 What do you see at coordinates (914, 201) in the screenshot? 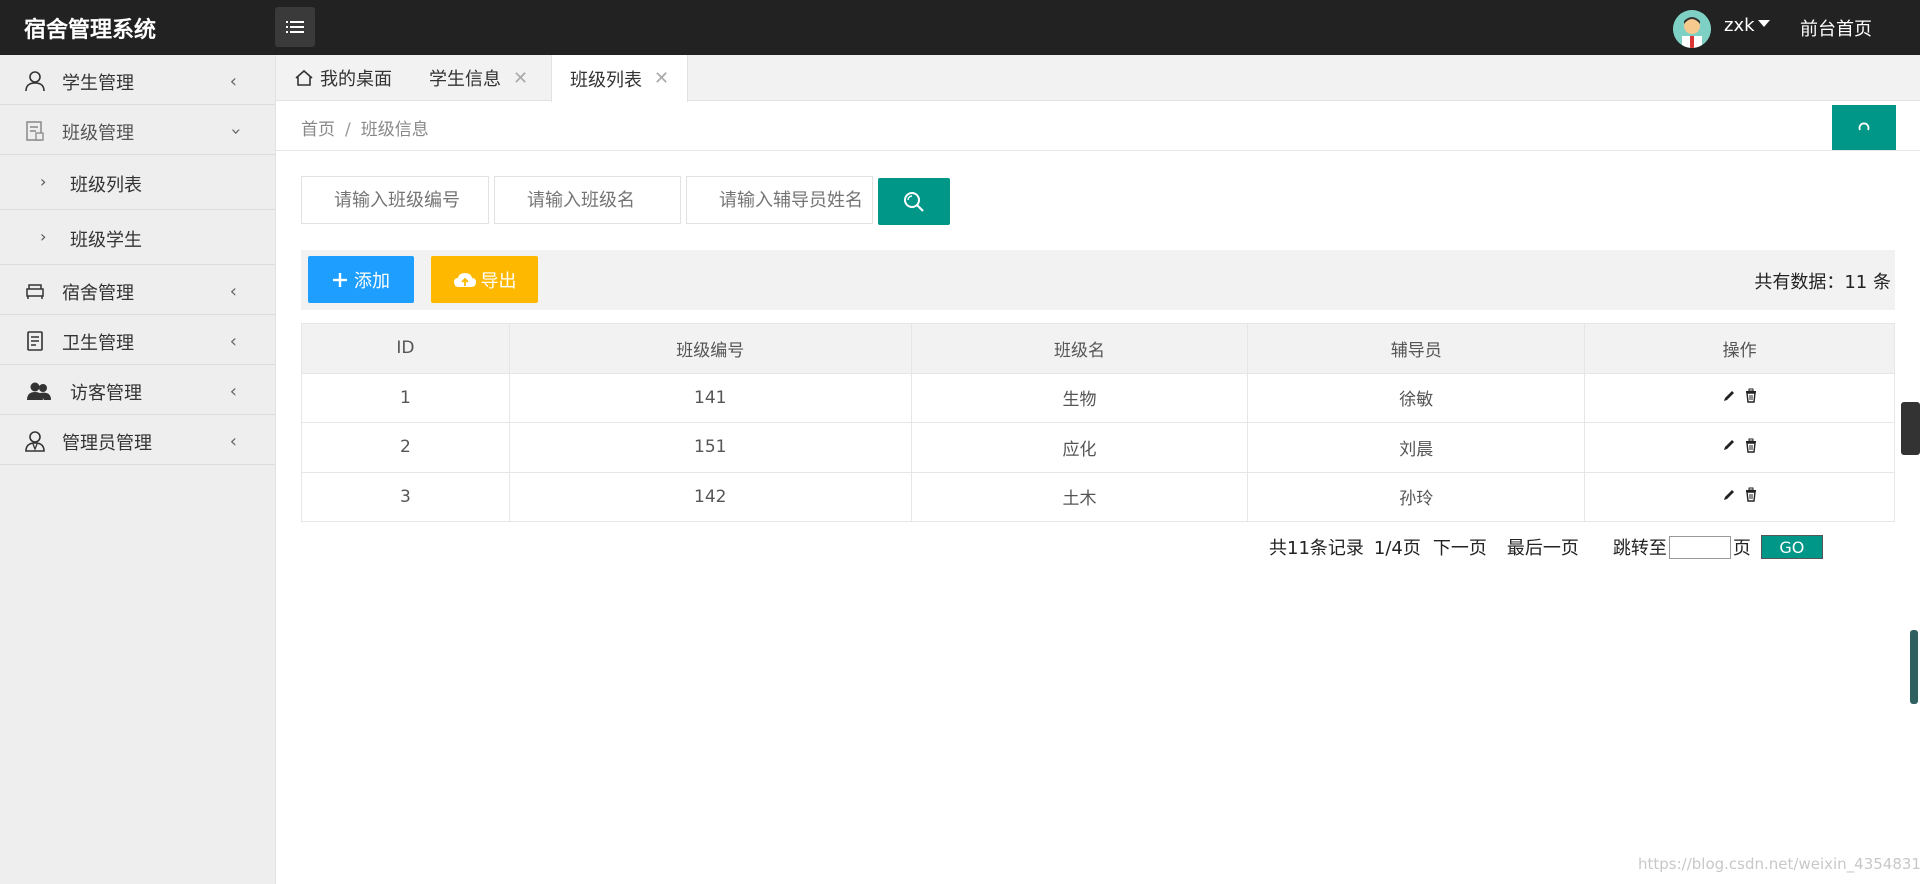
I see `search-button` at bounding box center [914, 201].